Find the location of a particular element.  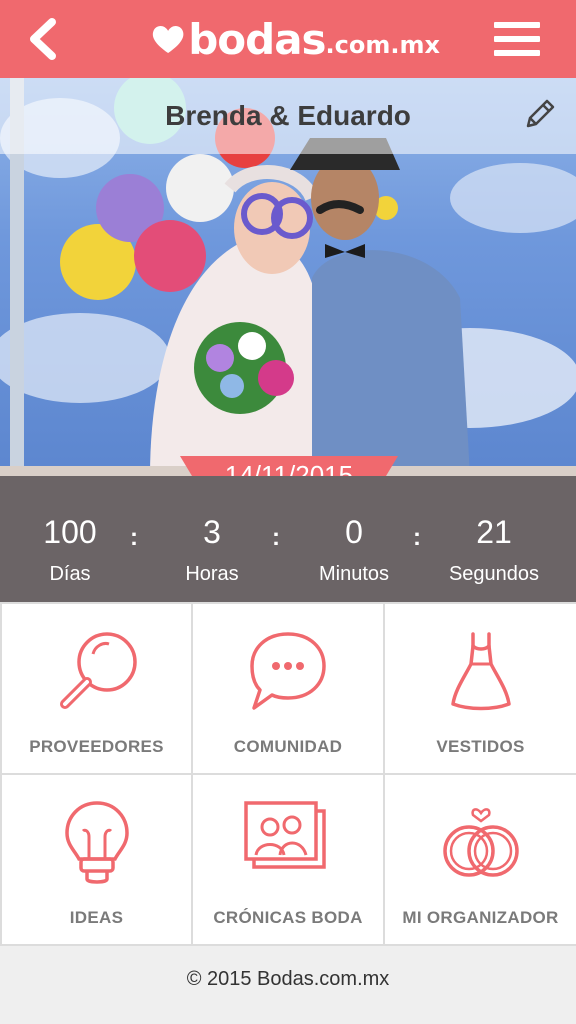

hamburger-menu-icon is located at coordinates (517, 39).